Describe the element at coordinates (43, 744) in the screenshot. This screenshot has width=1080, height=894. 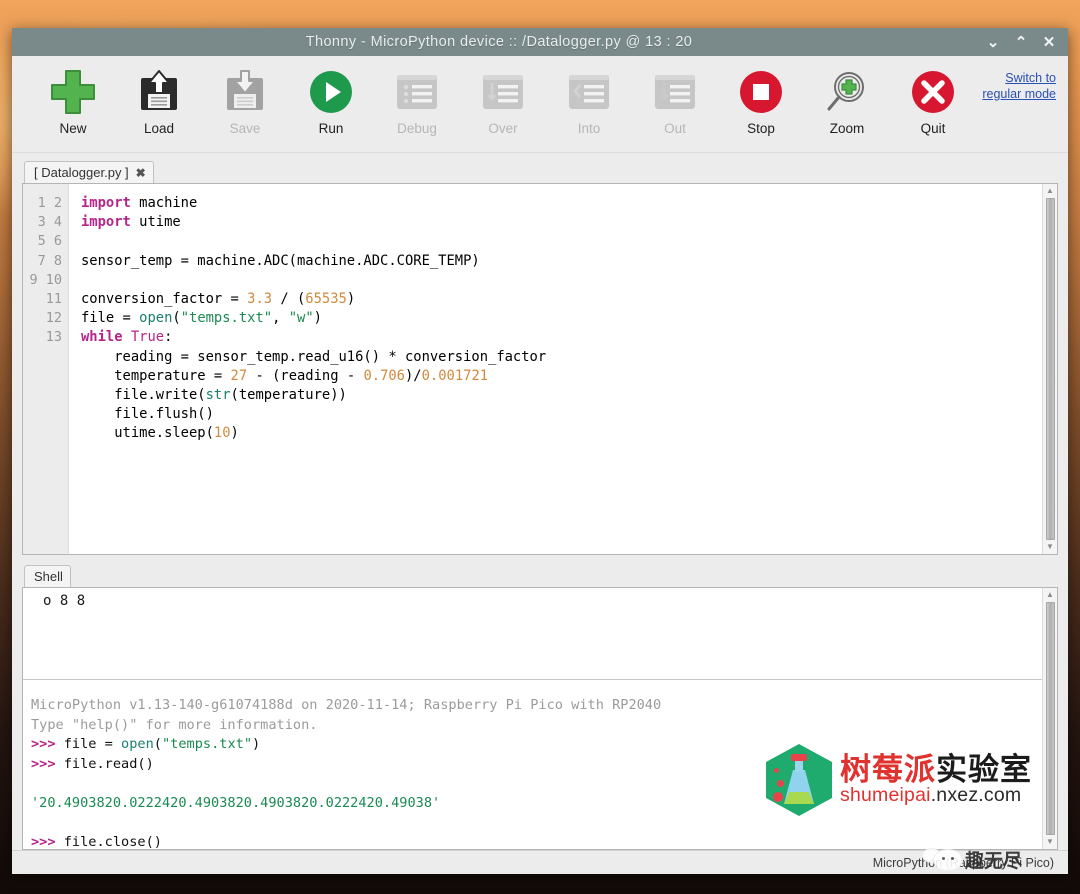
I see `shell-prompt-1: >>>` at that location.